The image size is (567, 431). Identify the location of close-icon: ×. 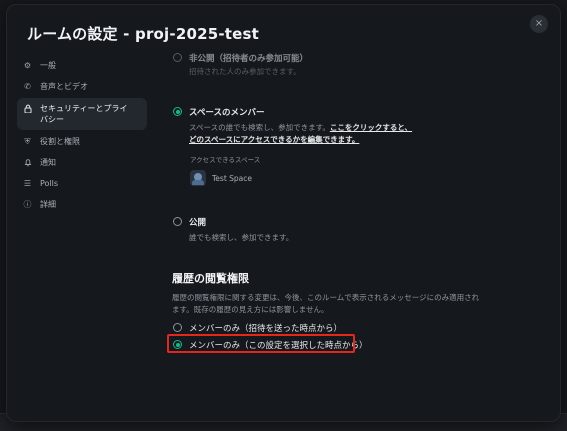
(539, 23).